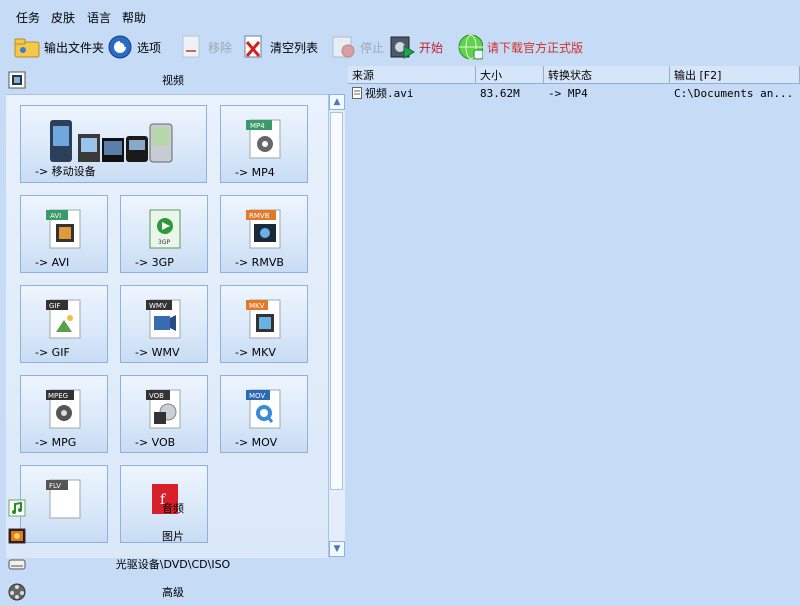  I want to click on avi-file-icon: AVI, so click(64, 229).